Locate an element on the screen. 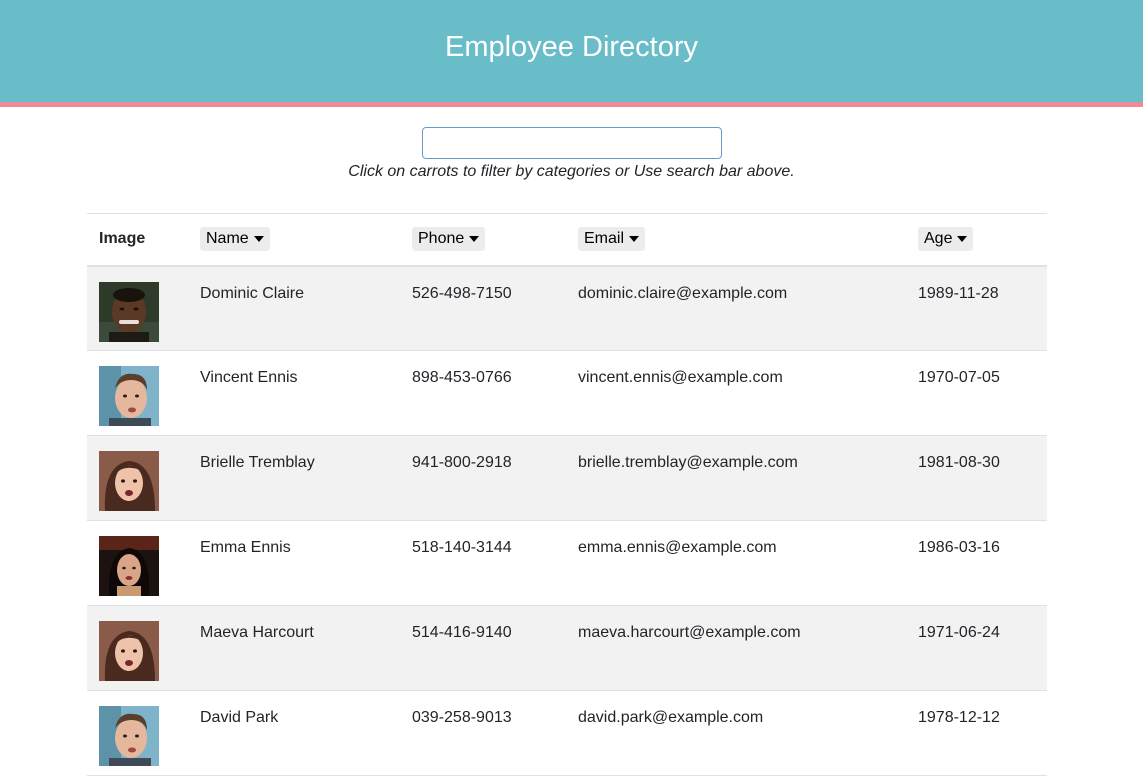 The image size is (1143, 776). column-header-email: Email is located at coordinates (736, 240).